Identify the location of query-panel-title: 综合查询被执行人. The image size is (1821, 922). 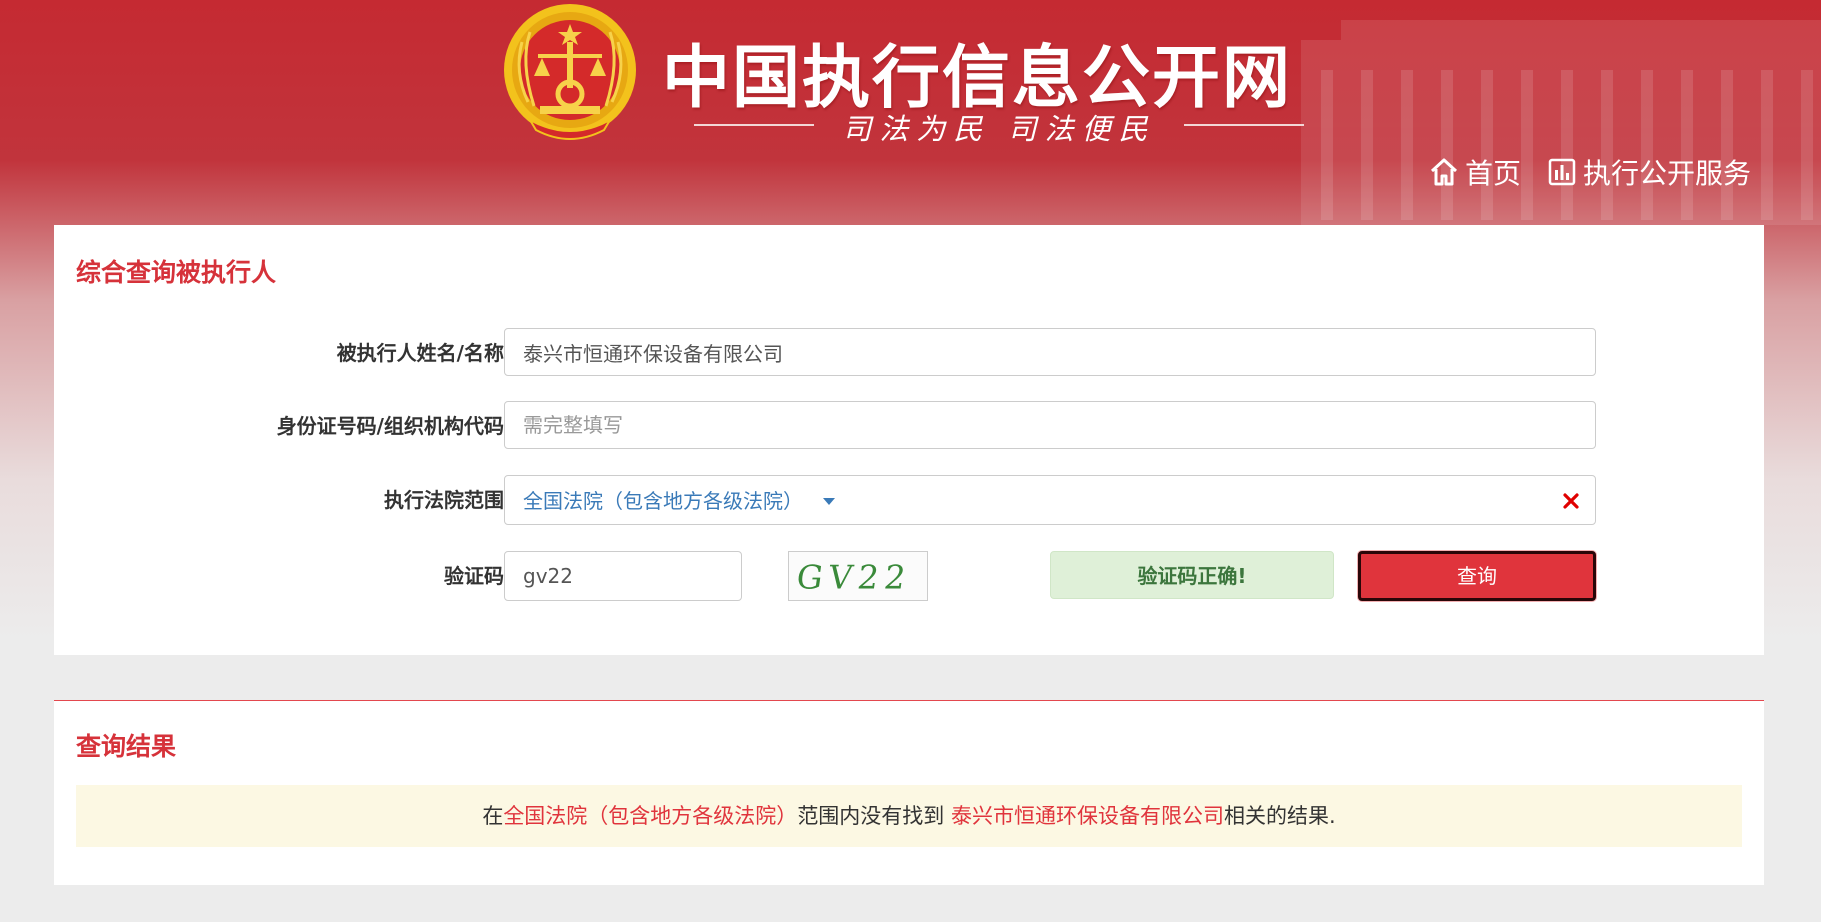
(176, 272).